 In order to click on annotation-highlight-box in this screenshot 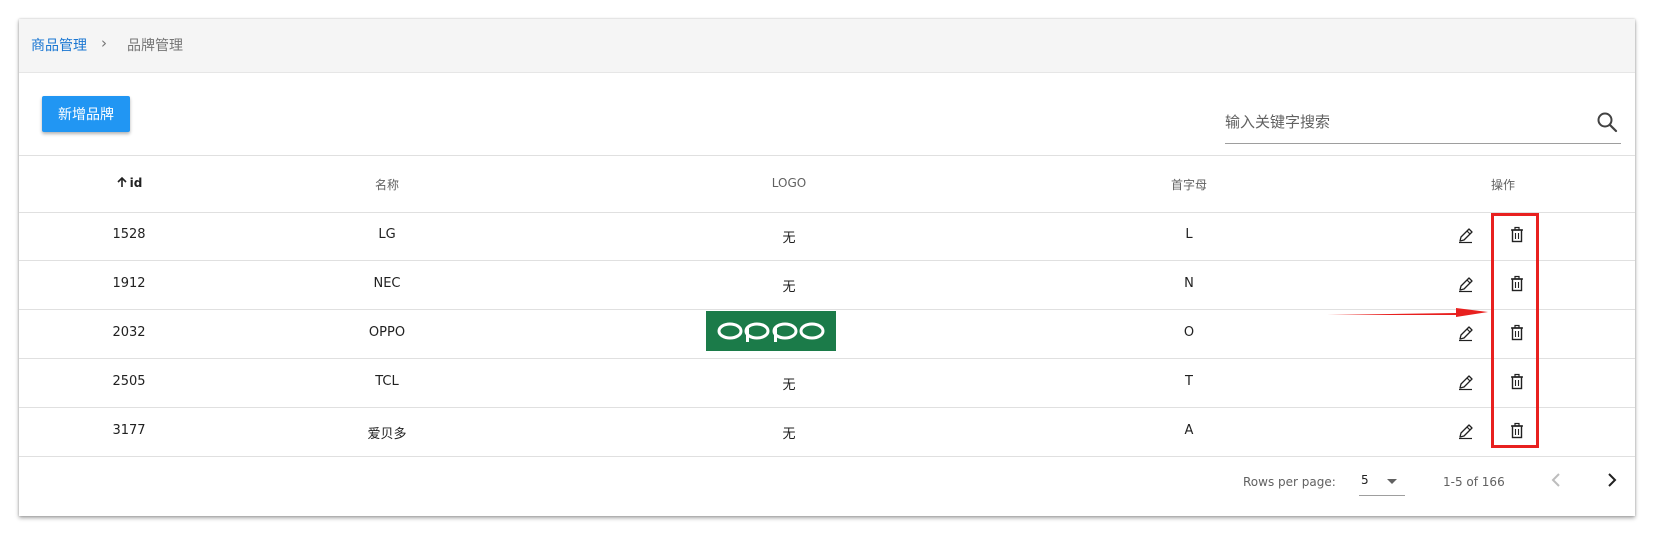, I will do `click(1515, 330)`.